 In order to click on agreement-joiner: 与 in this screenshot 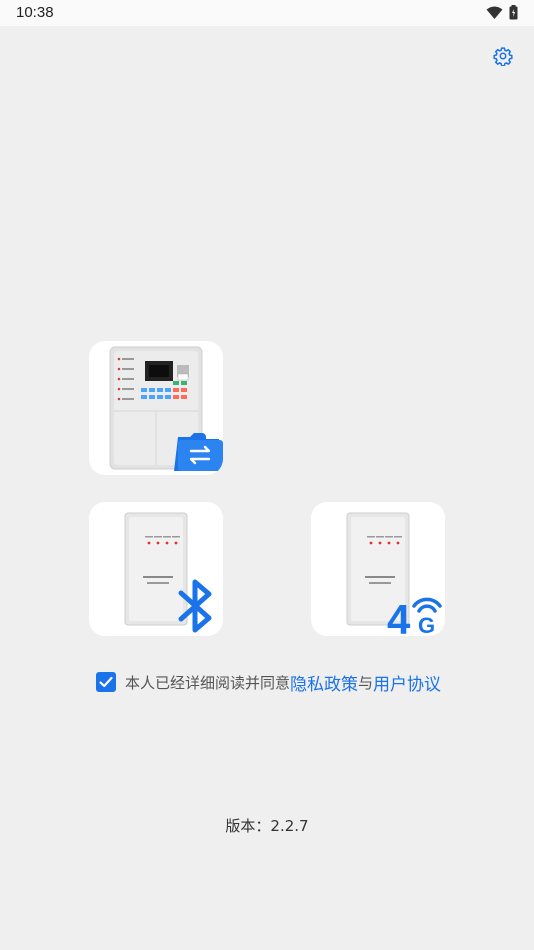, I will do `click(366, 682)`.